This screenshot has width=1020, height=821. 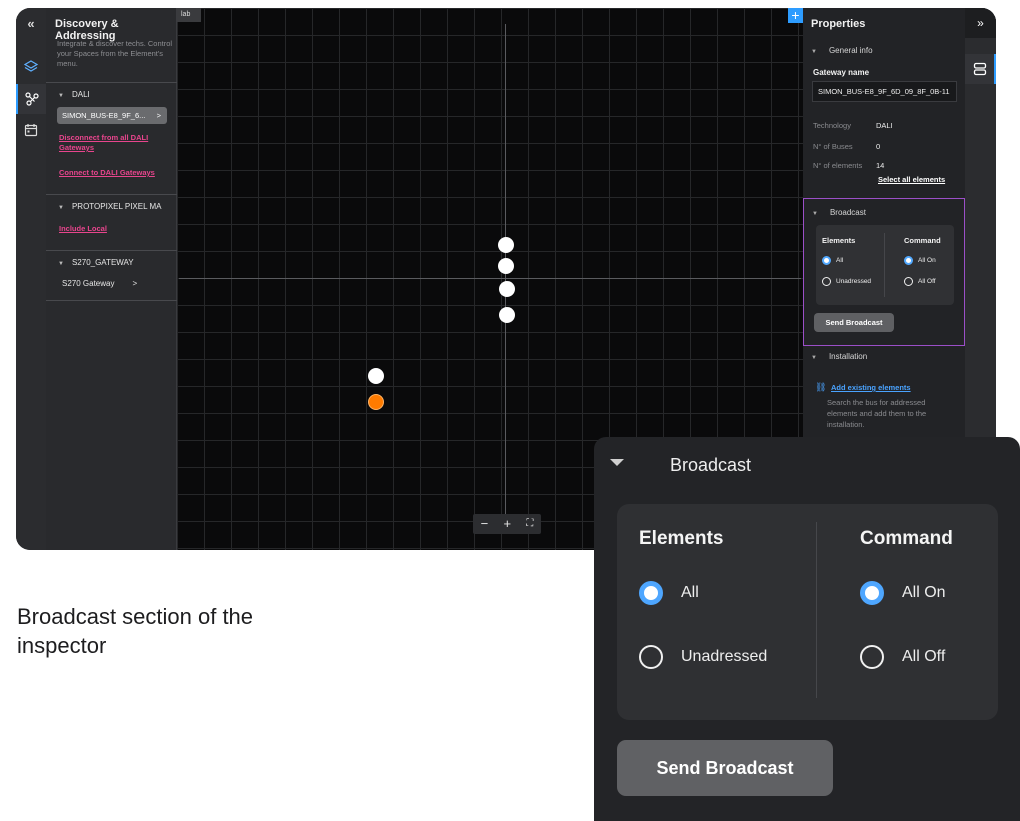 I want to click on zoom-in-button: +, so click(x=507, y=524).